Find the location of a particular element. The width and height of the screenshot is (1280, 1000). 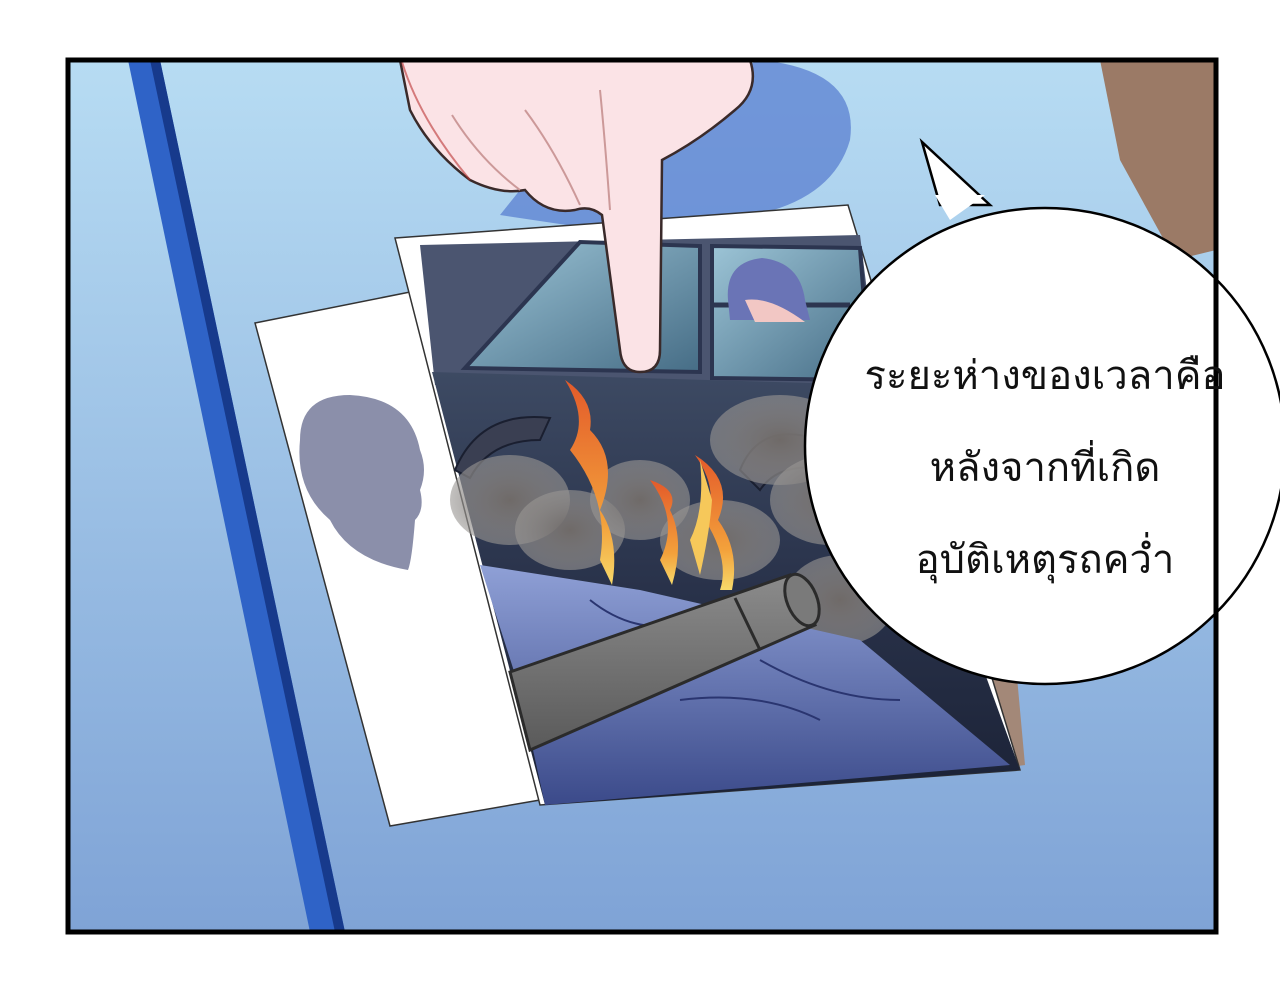

speech-line-2: หลังจากที่เกิด is located at coordinates (1045, 468).